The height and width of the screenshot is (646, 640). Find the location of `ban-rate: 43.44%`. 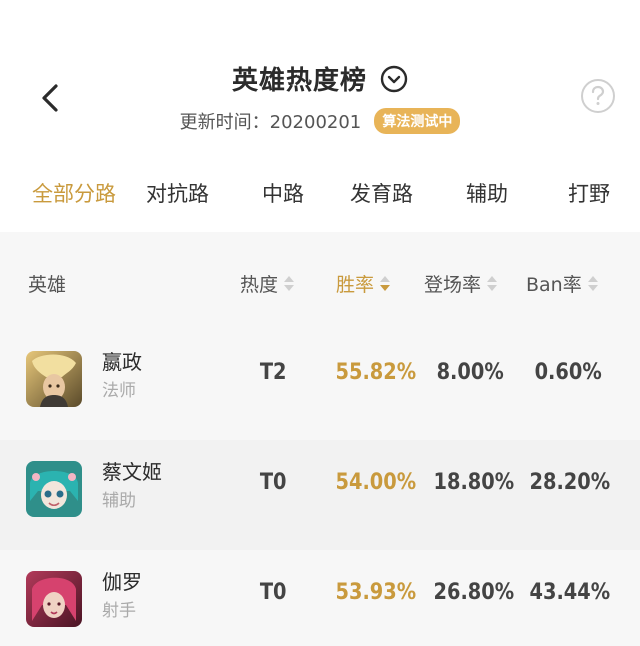

ban-rate: 43.44% is located at coordinates (570, 592).